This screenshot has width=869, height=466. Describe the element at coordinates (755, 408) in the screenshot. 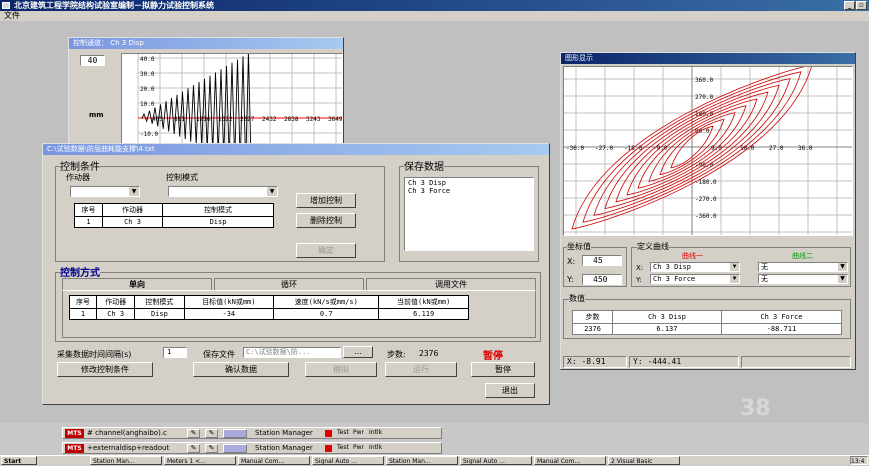

I see `watermark-number: 38` at that location.